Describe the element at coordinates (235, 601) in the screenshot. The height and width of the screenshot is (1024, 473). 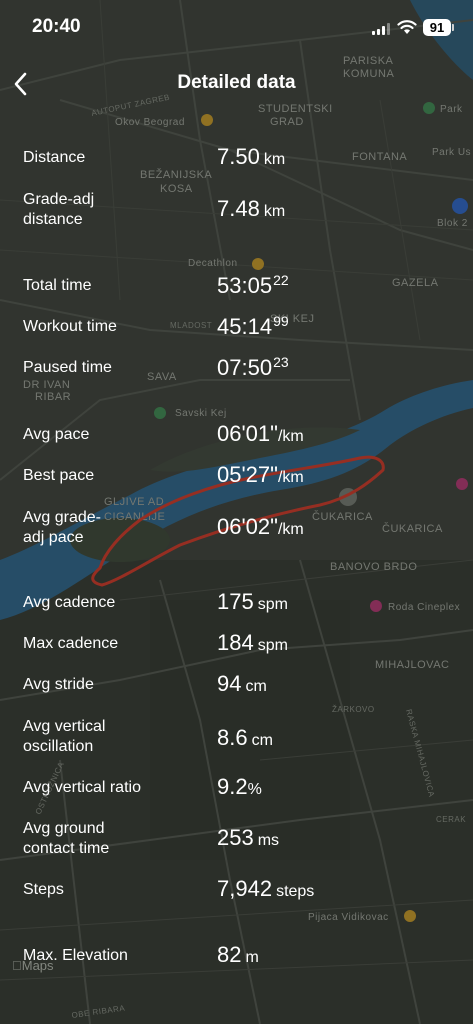
I see `metric-value: 175` at that location.